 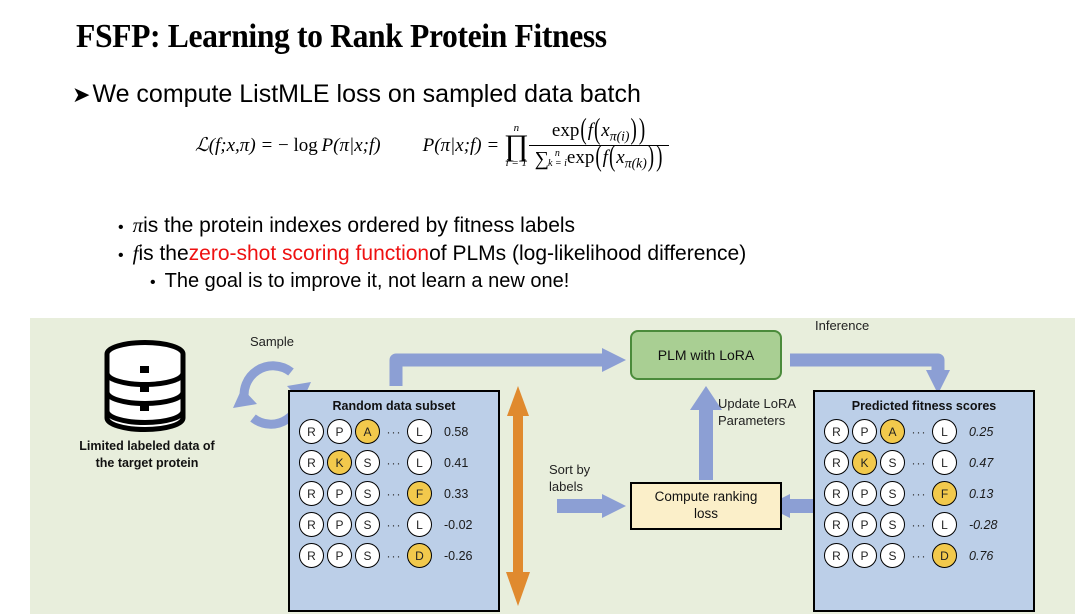 I want to click on product-lower-limit: i = 1, so click(x=516, y=162).